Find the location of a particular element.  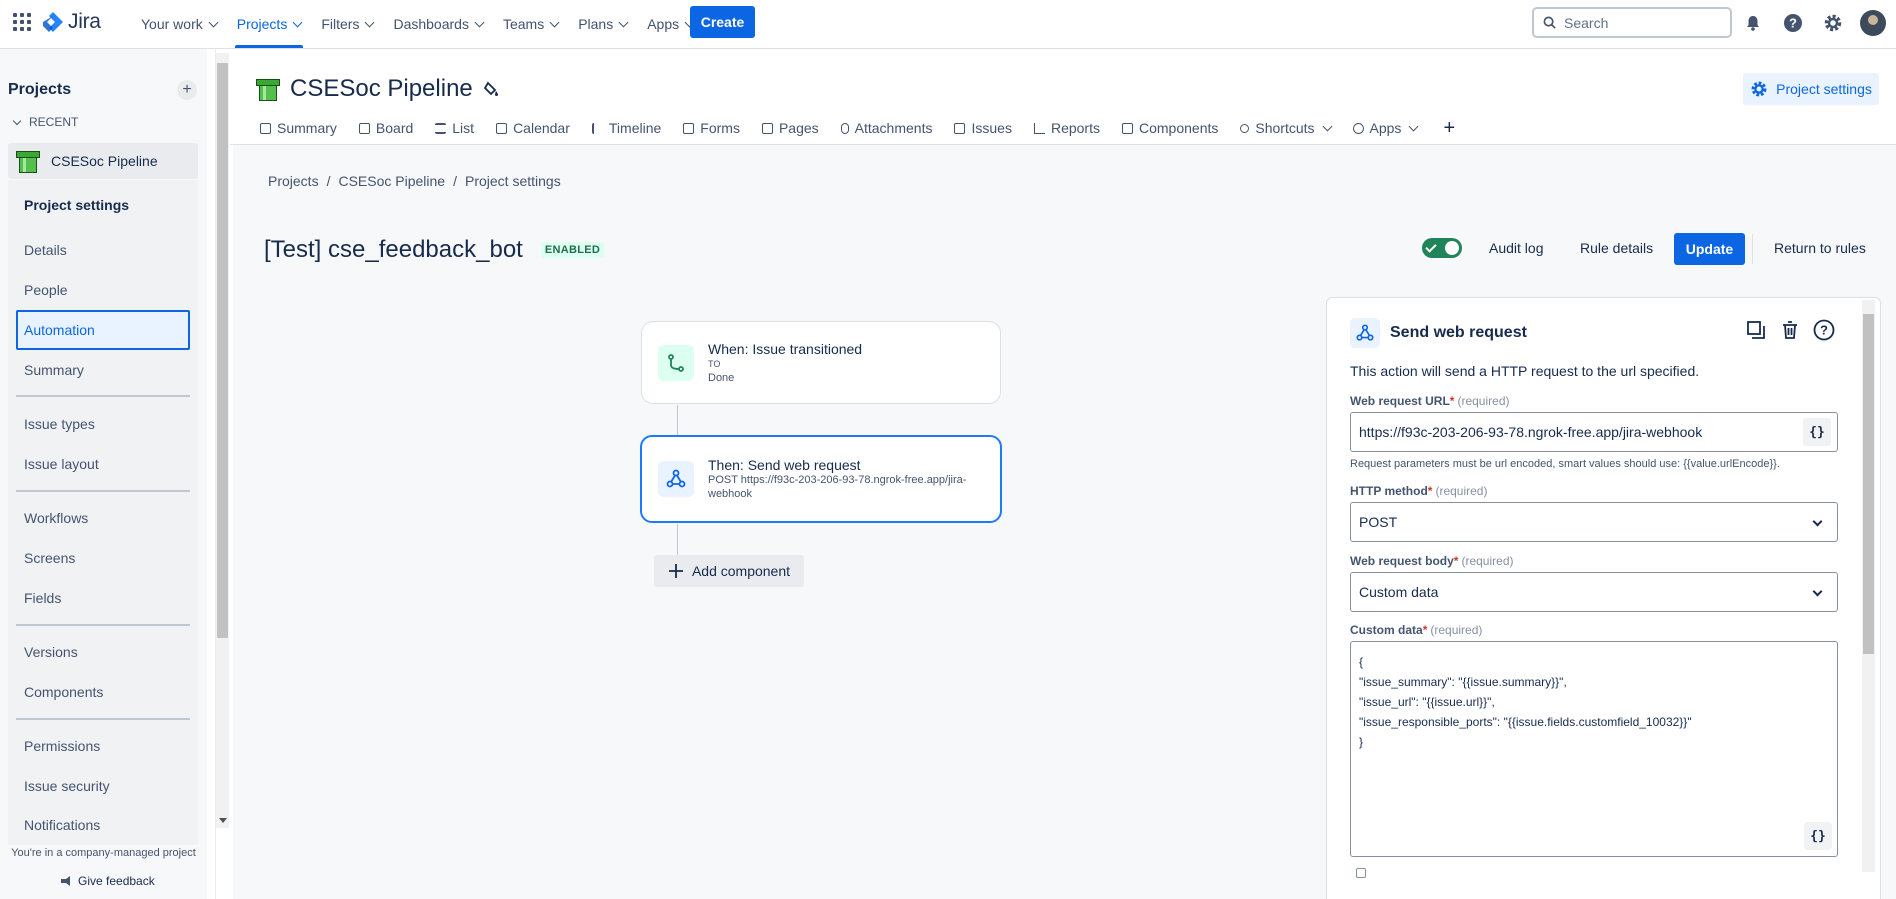

checkbox is located at coordinates (1361, 873).